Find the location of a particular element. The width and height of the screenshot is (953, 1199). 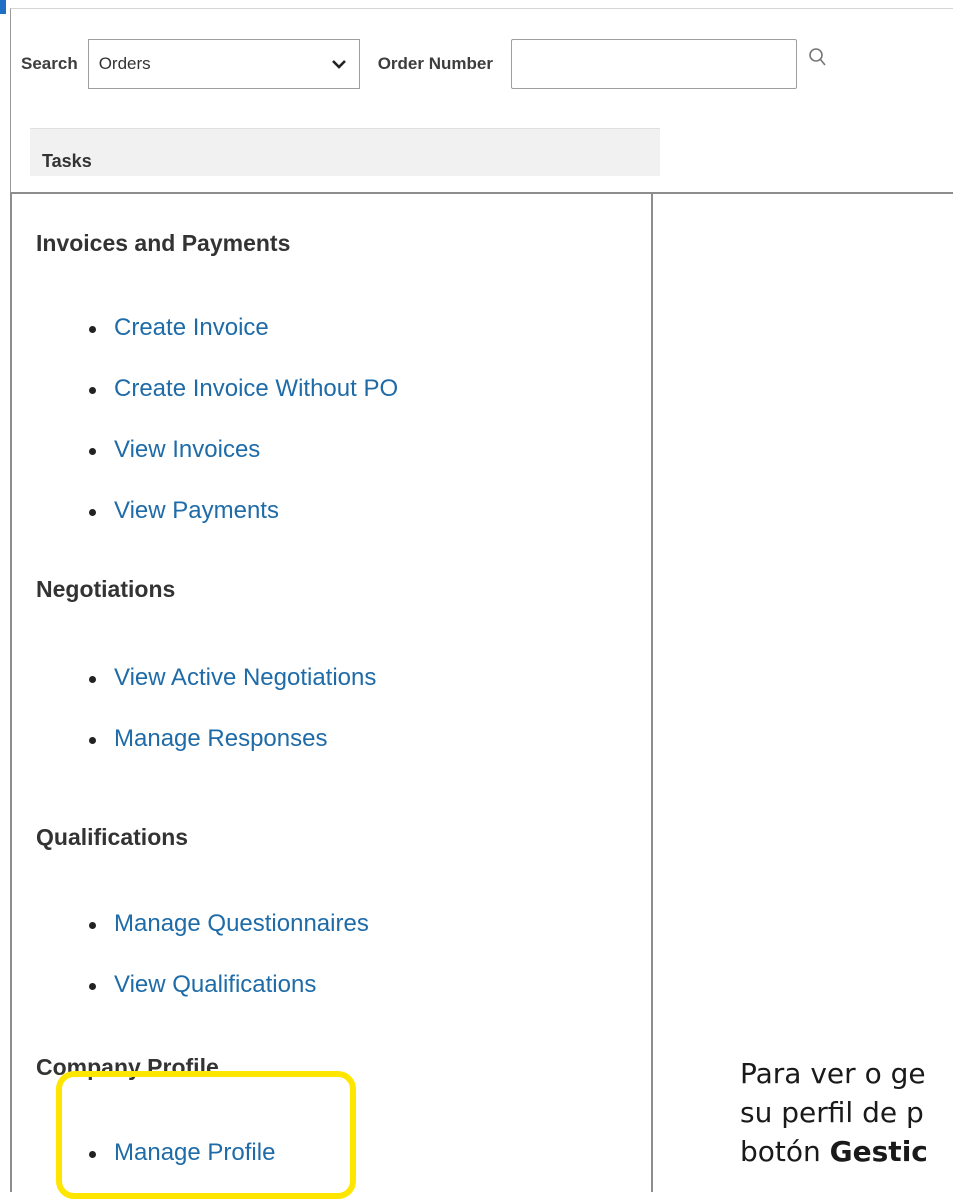

link-view-qualifications: View Qualifications is located at coordinates (202, 985).